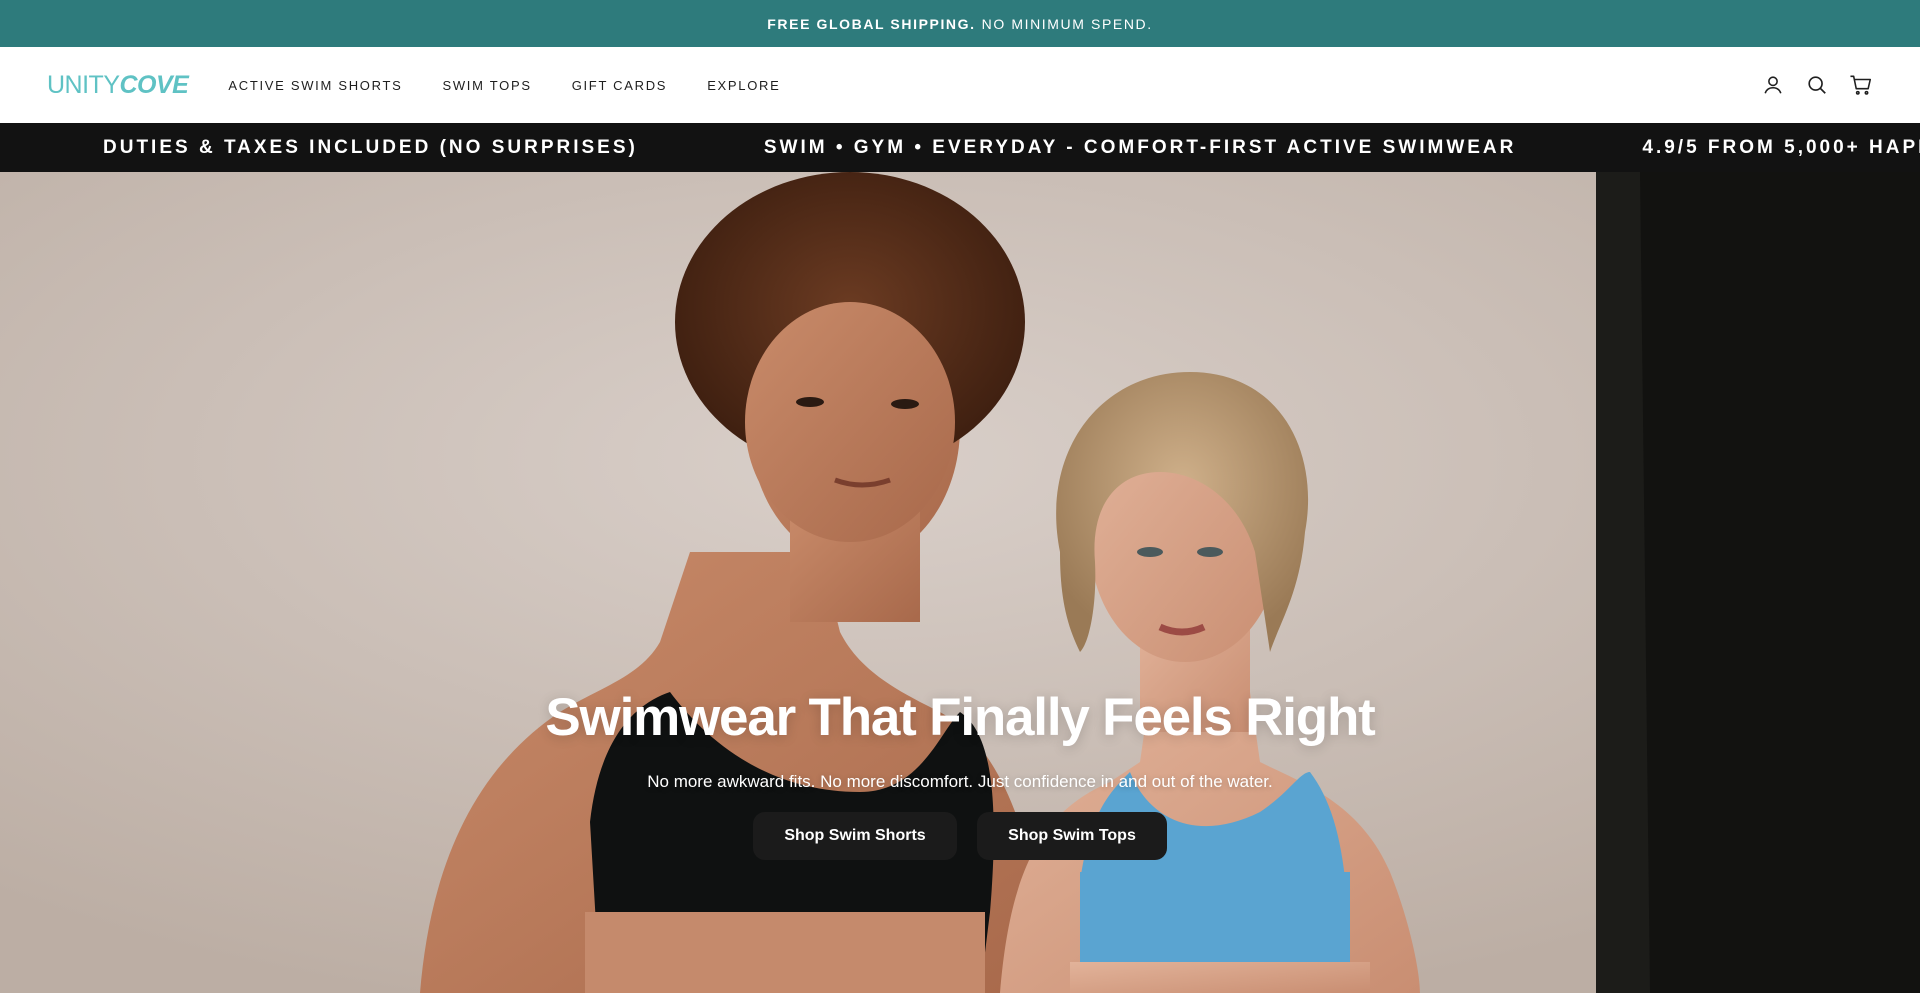 Image resolution: width=1920 pixels, height=993 pixels. Describe the element at coordinates (1072, 836) in the screenshot. I see `shop-swim-tops-button: Shop Swim Tops` at that location.